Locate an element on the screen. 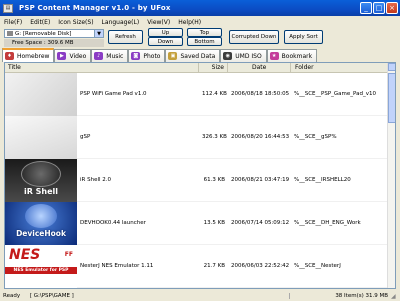 This screenshot has width=400, height=301. row-title: PSP WiFi Game Pad v1.0 is located at coordinates (113, 94).